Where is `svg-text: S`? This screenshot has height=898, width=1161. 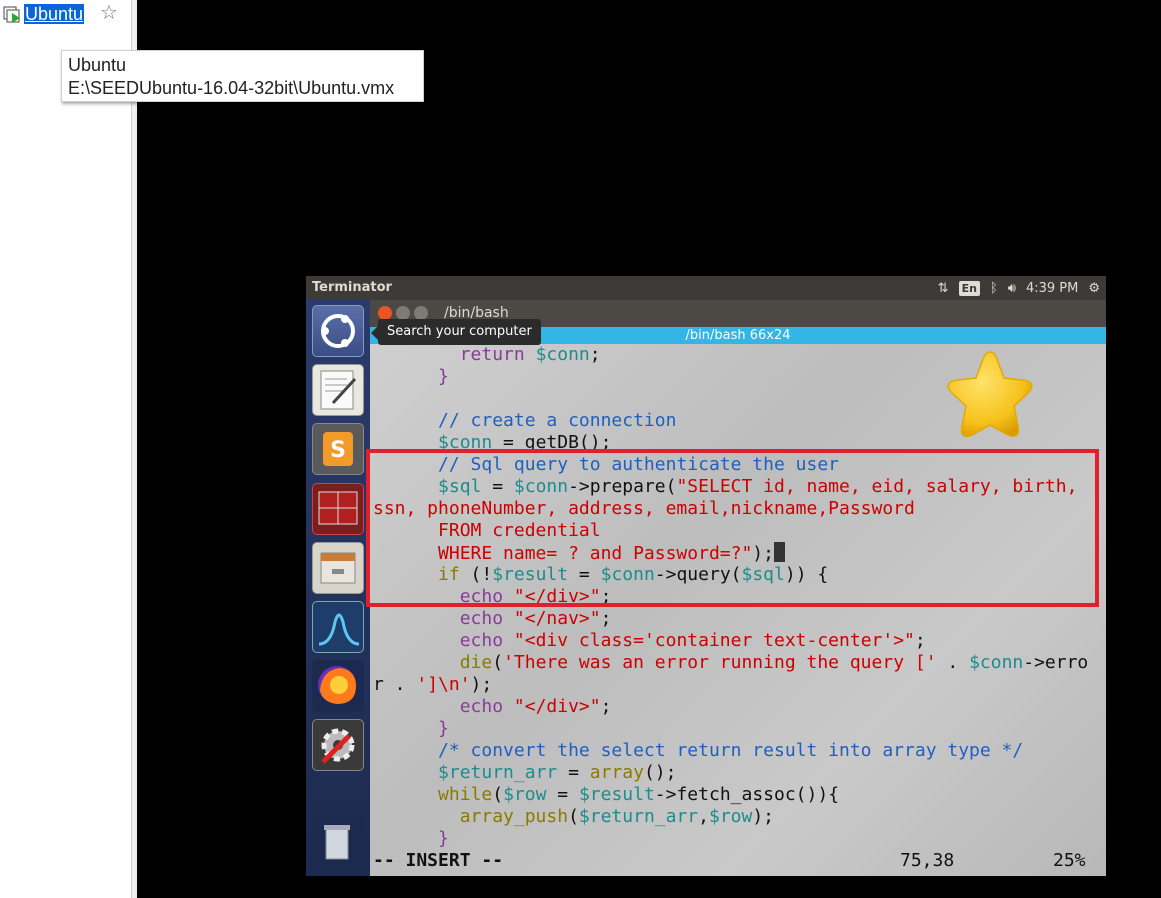
svg-text: S is located at coordinates (338, 450).